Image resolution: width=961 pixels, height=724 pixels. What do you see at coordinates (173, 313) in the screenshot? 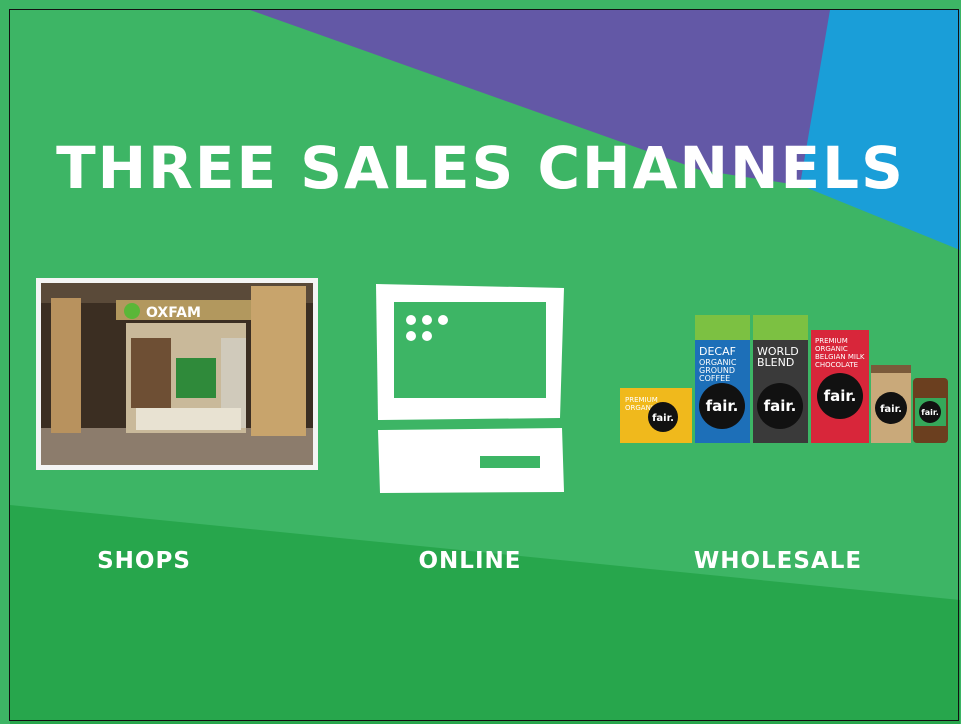
I see `shop-sign: OXFAM` at bounding box center [173, 313].